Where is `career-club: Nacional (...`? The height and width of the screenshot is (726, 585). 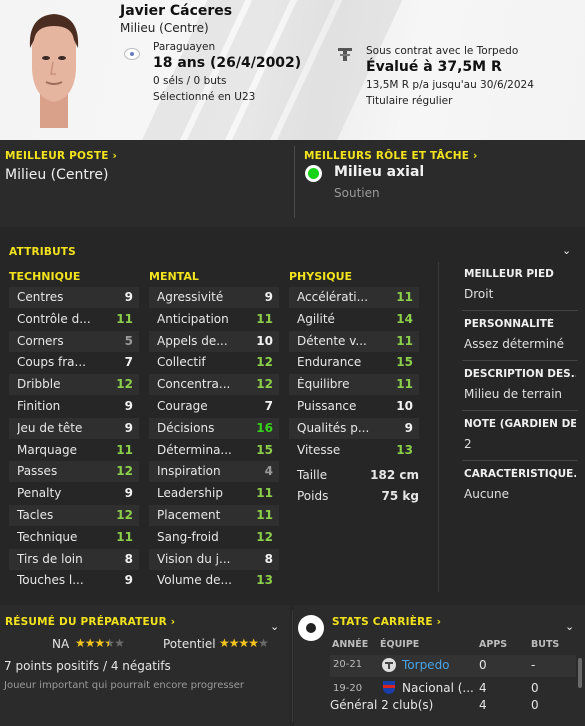 career-club: Nacional (... is located at coordinates (438, 688).